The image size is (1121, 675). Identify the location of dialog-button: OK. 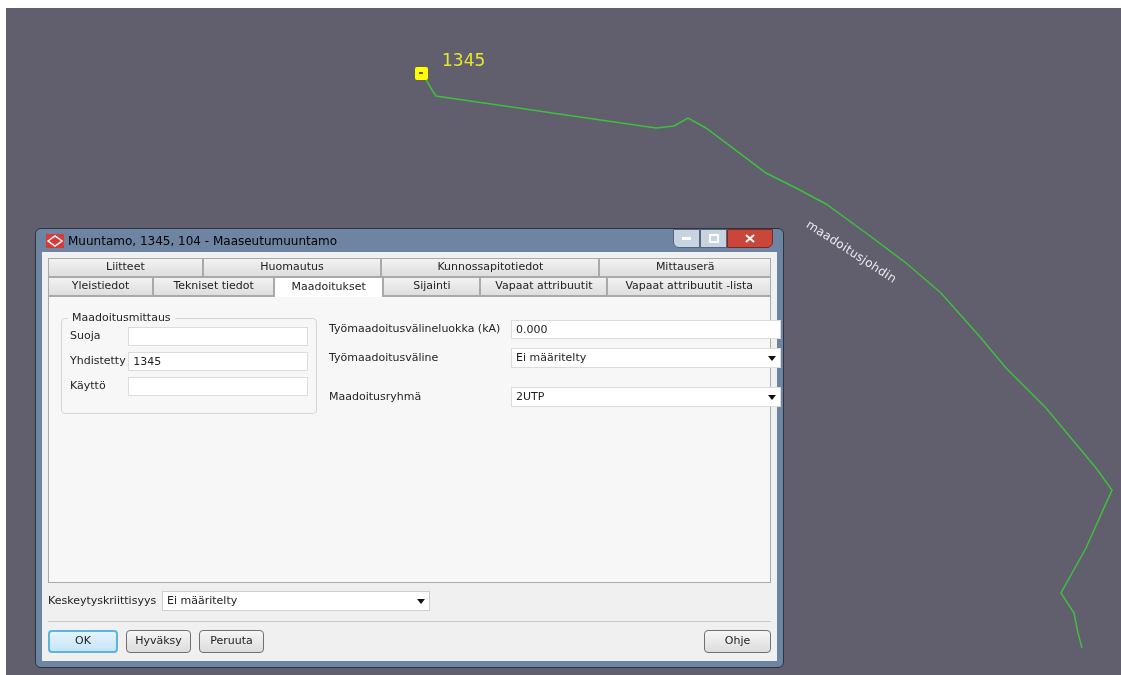
(83, 641).